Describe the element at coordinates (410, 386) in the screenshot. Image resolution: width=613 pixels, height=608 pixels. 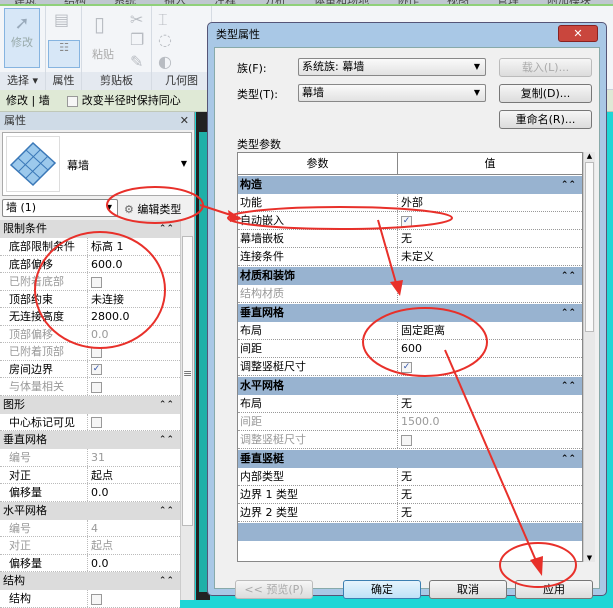
I see `grid-section-header: 水平网格 ⌃⌃` at that location.